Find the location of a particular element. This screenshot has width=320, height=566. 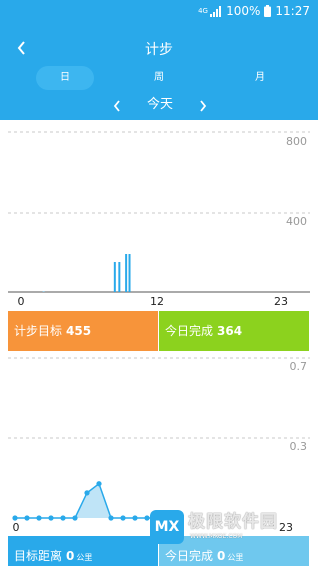

clock: 11:27 is located at coordinates (292, 11).